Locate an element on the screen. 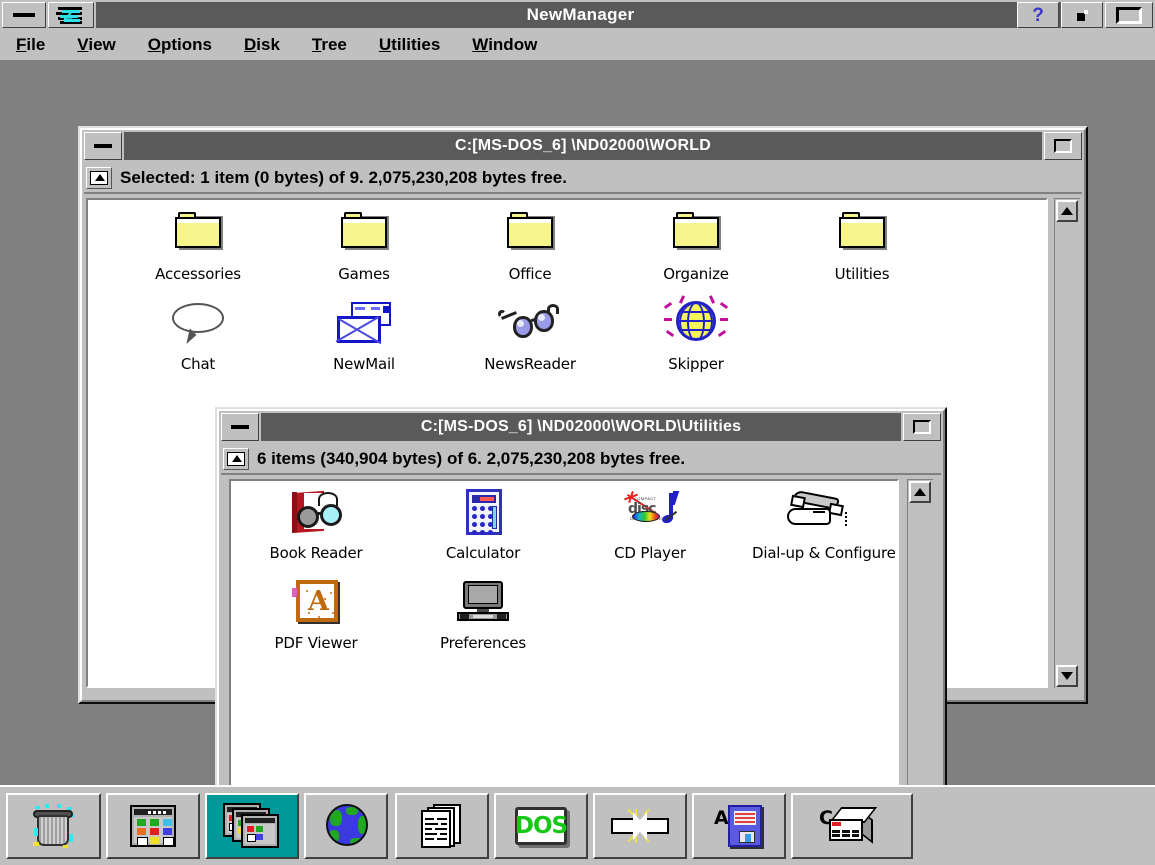 The width and height of the screenshot is (1155, 865). app-system-menu-button: Z is located at coordinates (71, 15).